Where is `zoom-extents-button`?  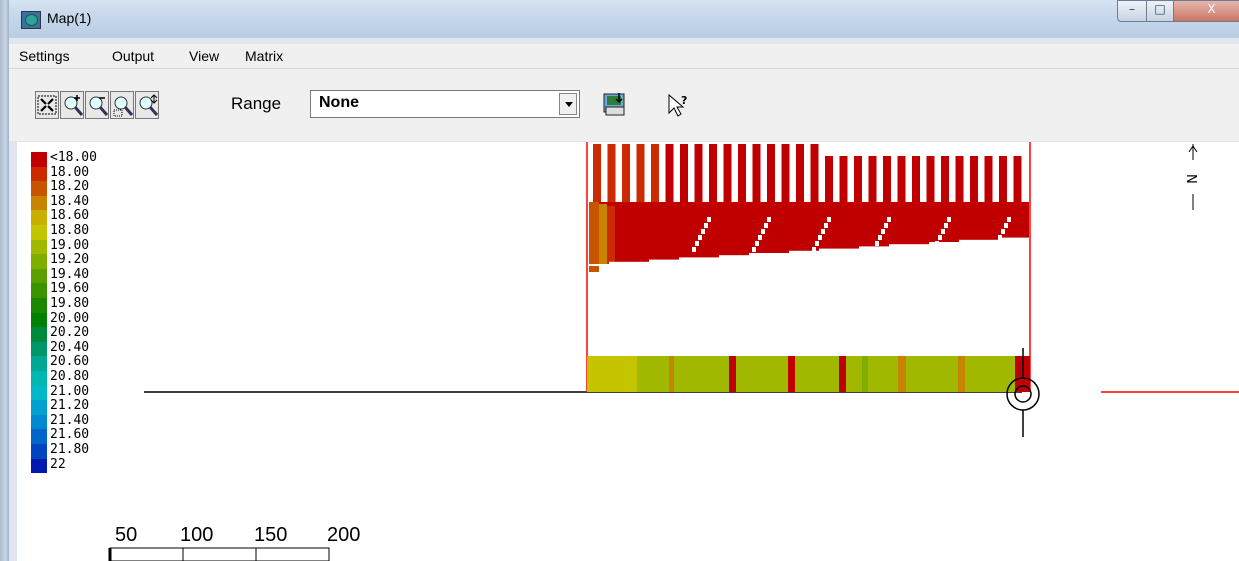 zoom-extents-button is located at coordinates (47, 105).